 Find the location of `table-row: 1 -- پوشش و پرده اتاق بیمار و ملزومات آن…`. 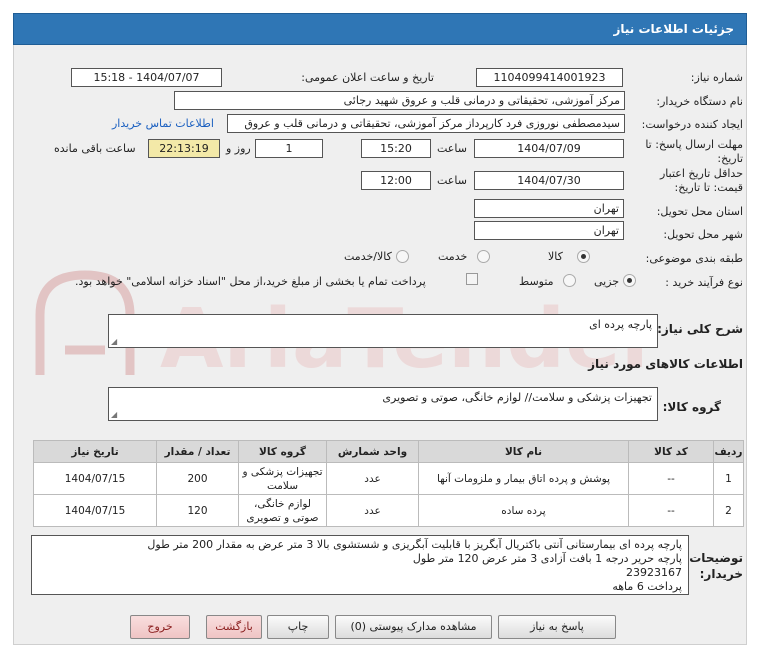

table-row: 1 -- پوشش و پرده اتاق بیمار و ملزومات آن… is located at coordinates (388, 478).